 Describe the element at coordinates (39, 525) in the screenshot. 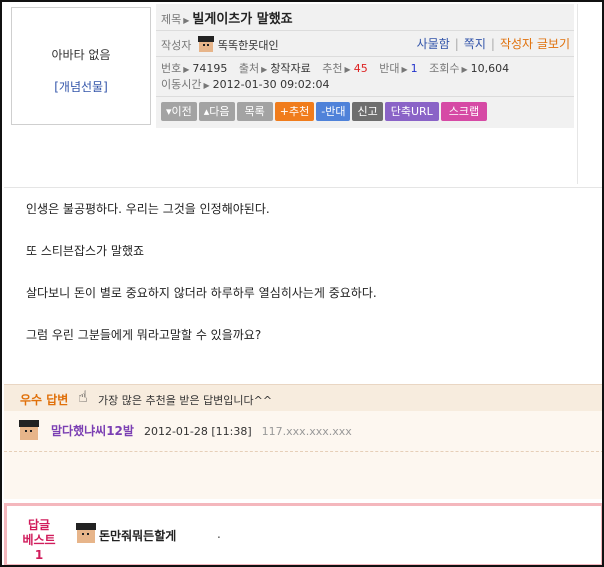

I see `reply-best-label-line1: 답글` at that location.